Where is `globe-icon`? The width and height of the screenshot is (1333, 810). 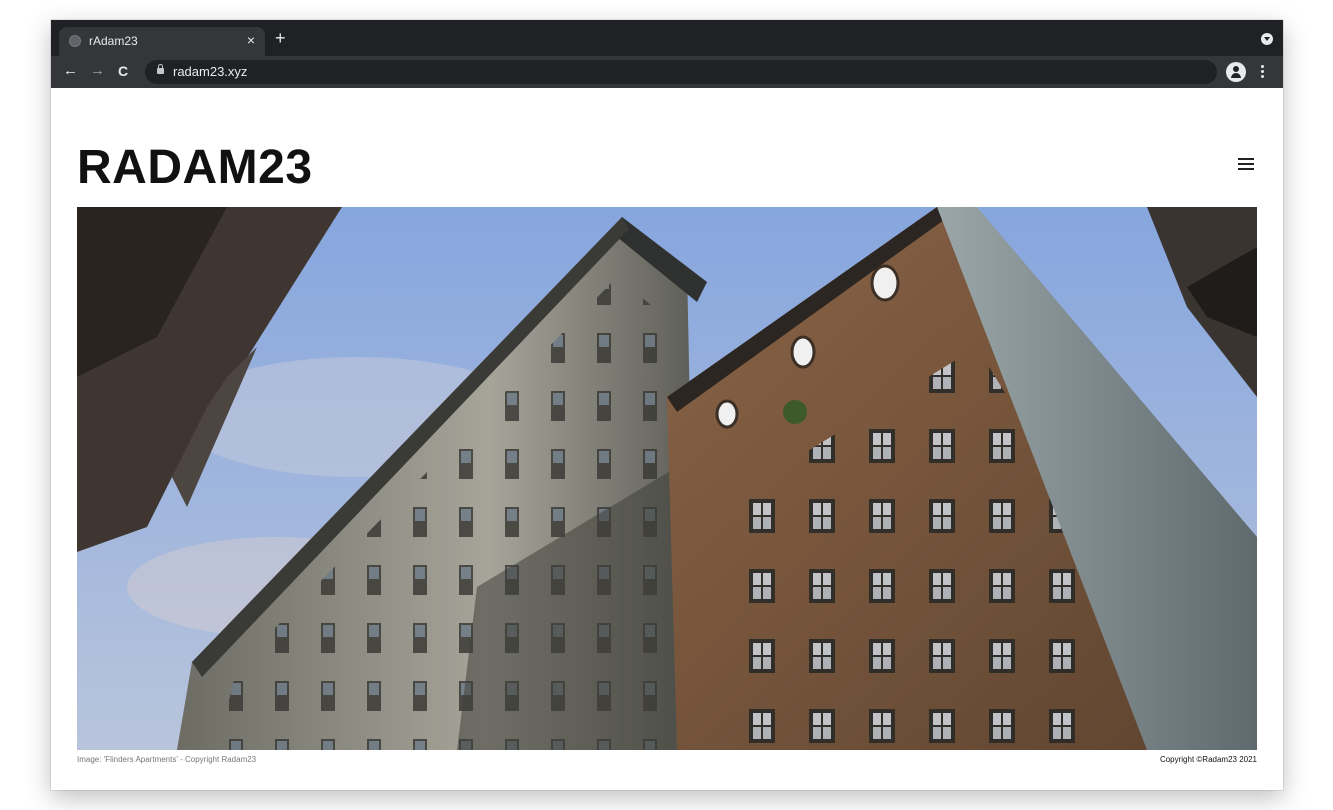
globe-icon is located at coordinates (75, 41).